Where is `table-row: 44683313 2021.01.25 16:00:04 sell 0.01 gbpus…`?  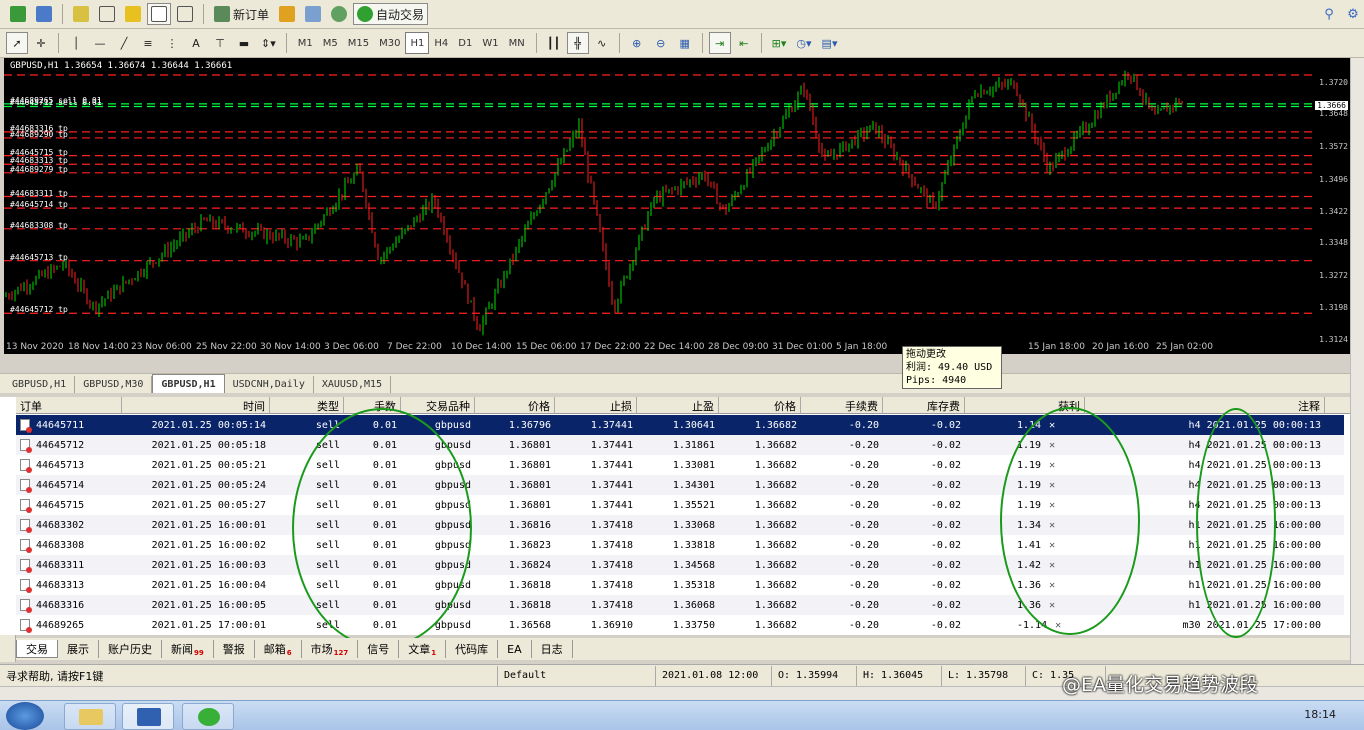
table-row: 44683313 2021.01.25 16:00:04 sell 0.01 gbpus… is located at coordinates (680, 585).